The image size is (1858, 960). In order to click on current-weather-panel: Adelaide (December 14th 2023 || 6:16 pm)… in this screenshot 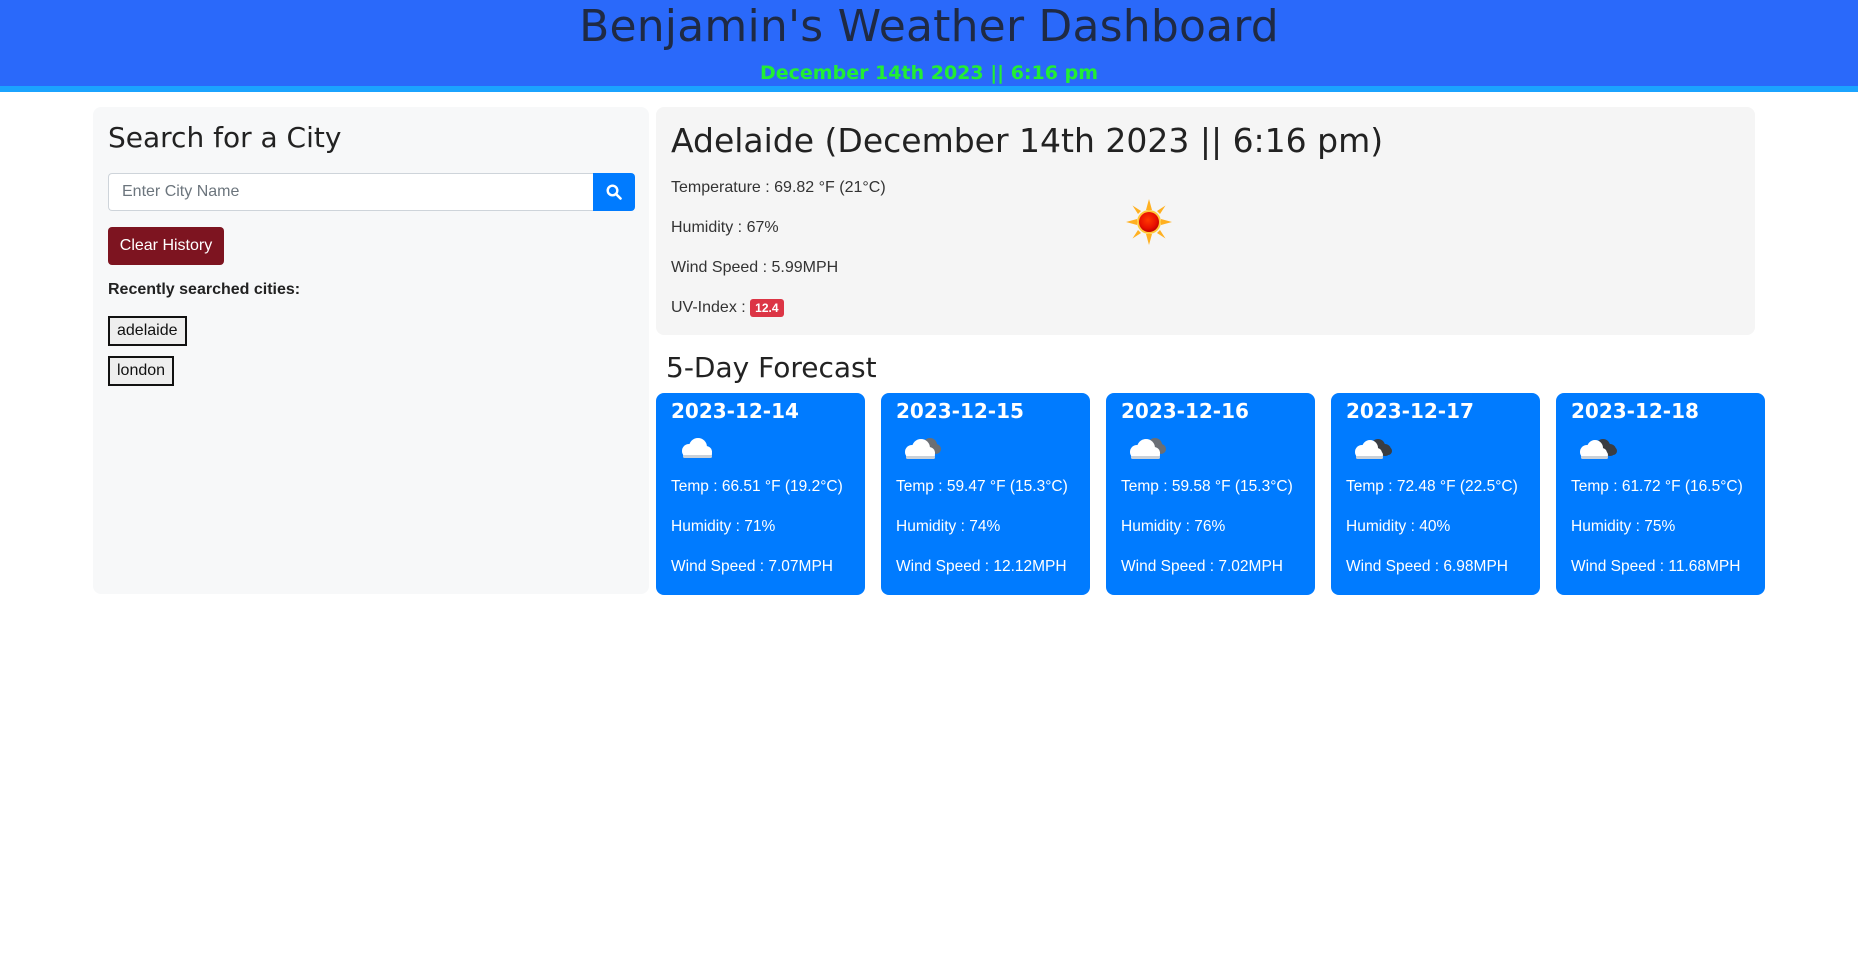, I will do `click(1205, 221)`.